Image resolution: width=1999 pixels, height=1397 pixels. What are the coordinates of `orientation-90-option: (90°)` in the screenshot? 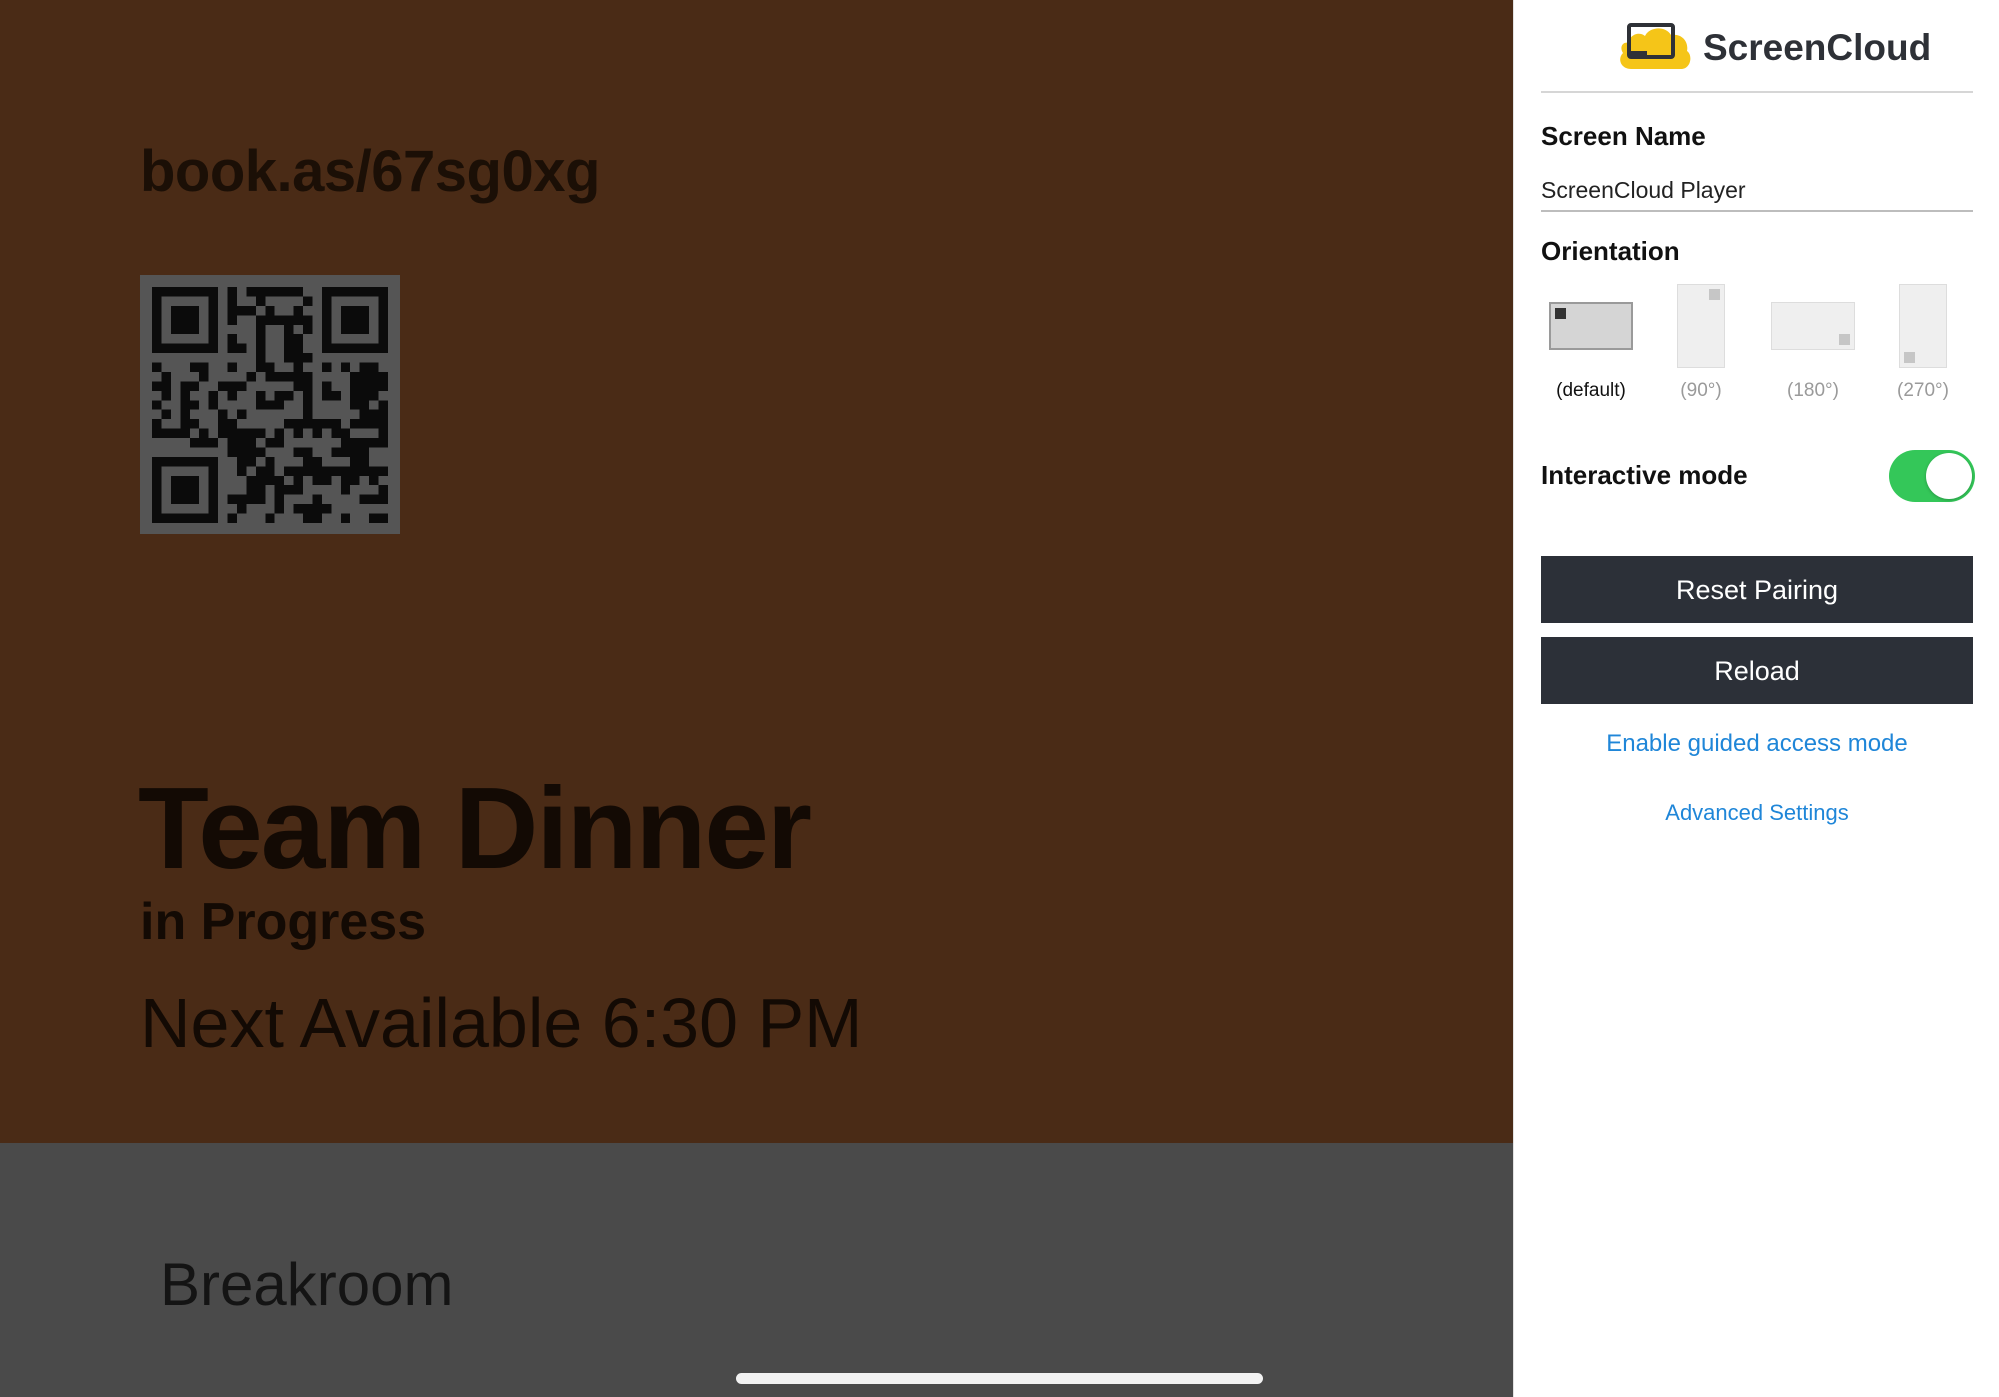 It's located at (1701, 345).